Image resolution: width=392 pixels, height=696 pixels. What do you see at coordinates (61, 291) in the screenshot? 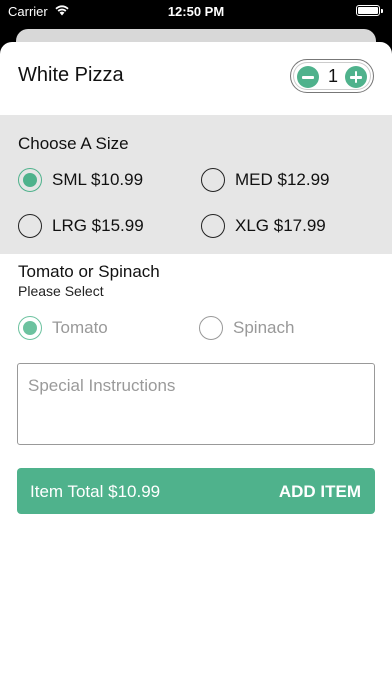
I see `topping-section-subtitle: Please Select` at bounding box center [61, 291].